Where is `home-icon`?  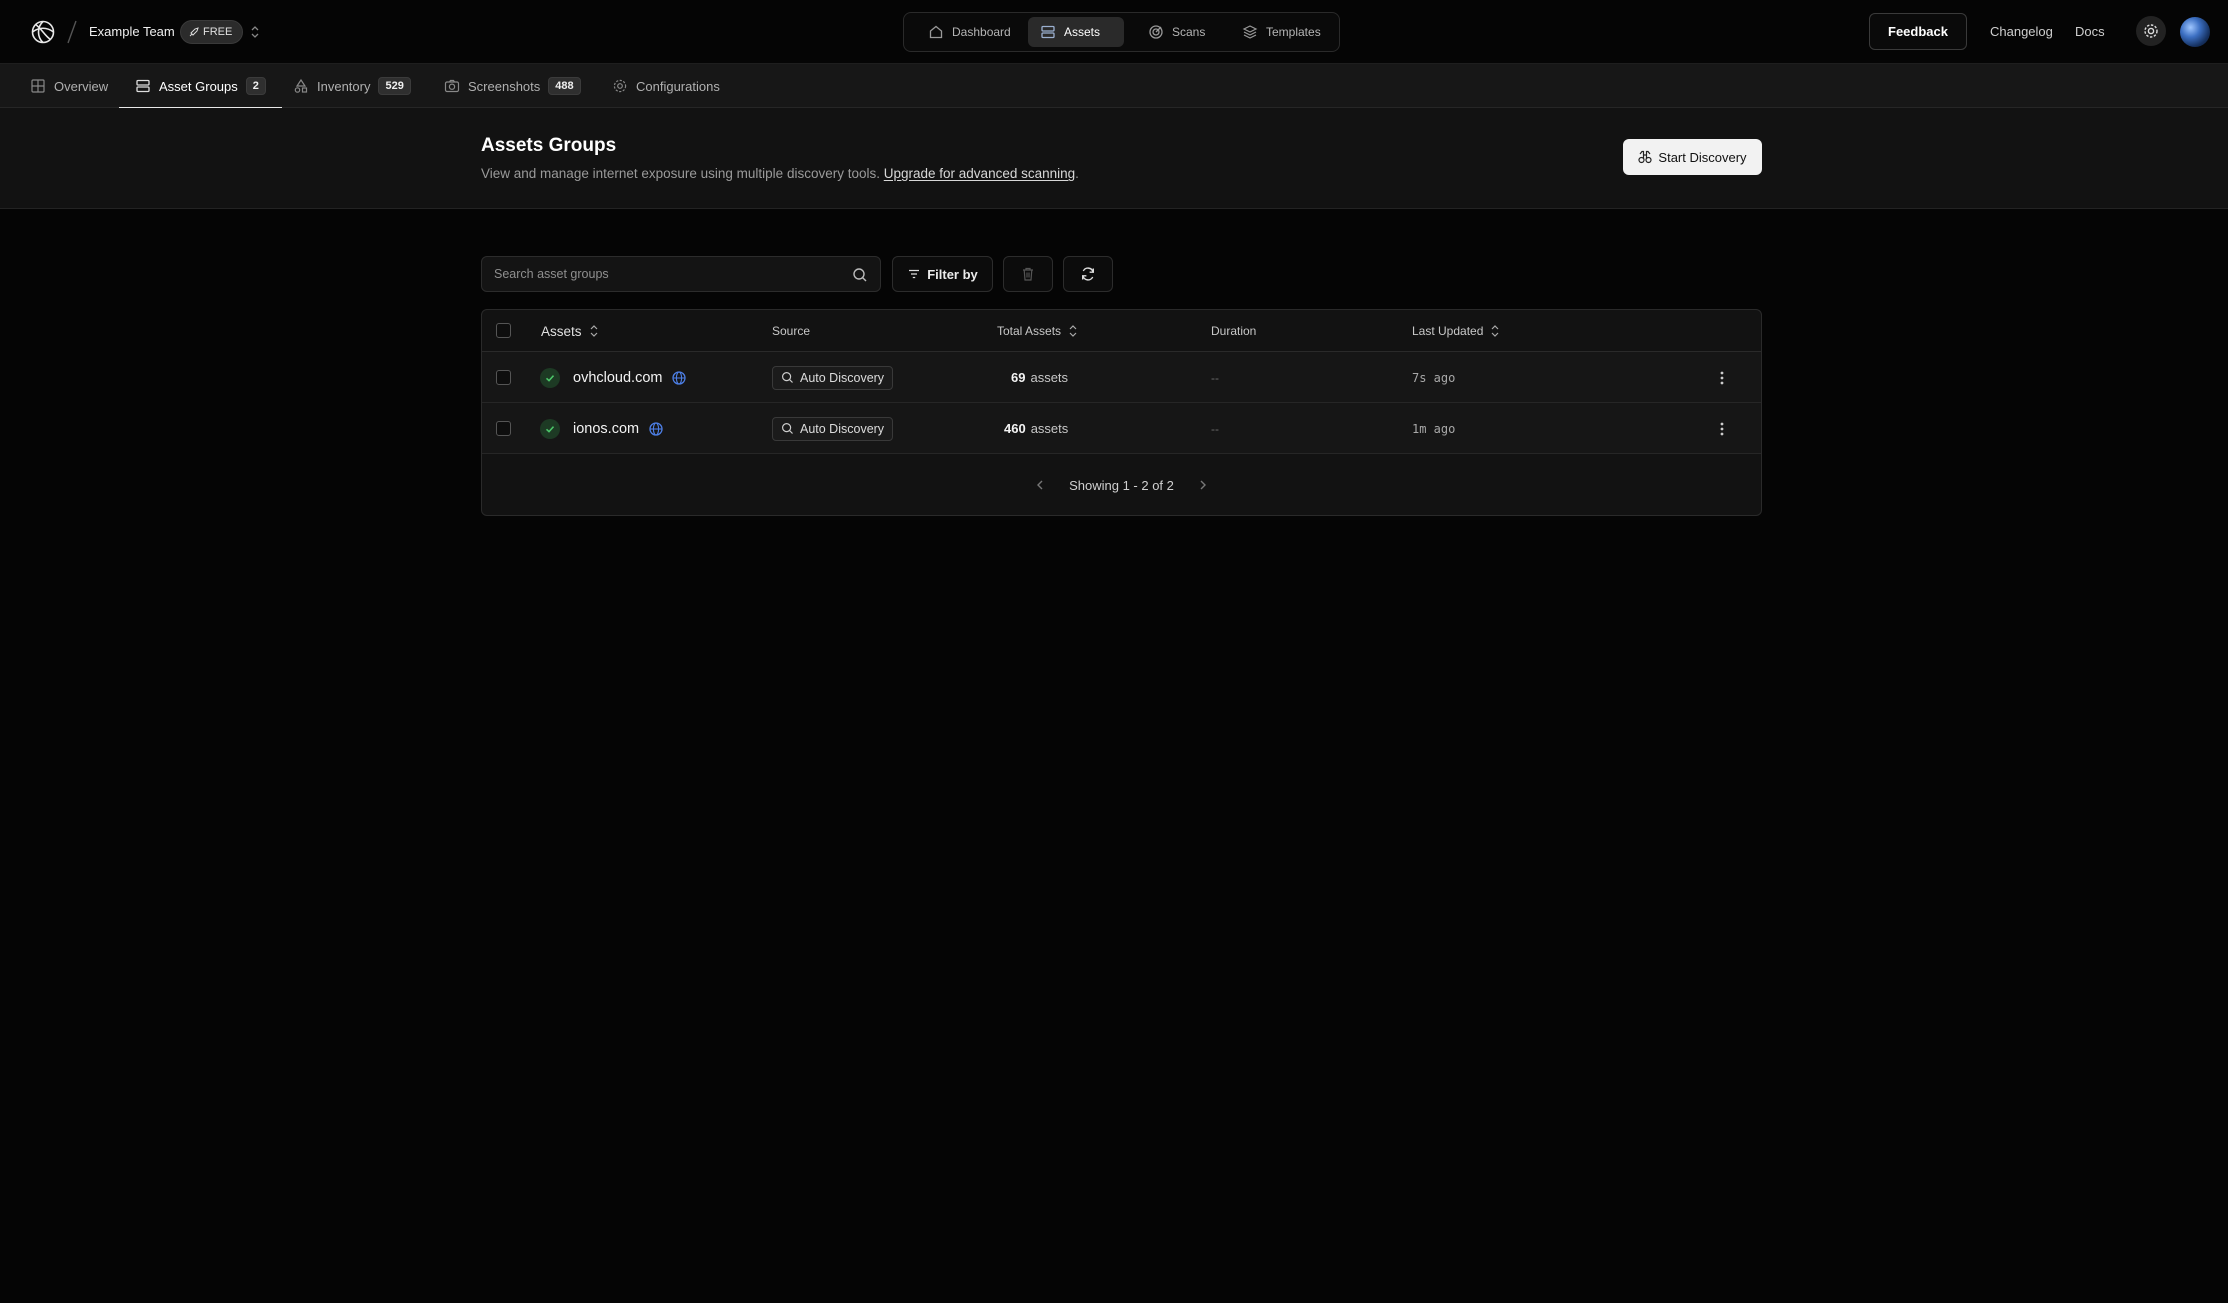
home-icon is located at coordinates (936, 32).